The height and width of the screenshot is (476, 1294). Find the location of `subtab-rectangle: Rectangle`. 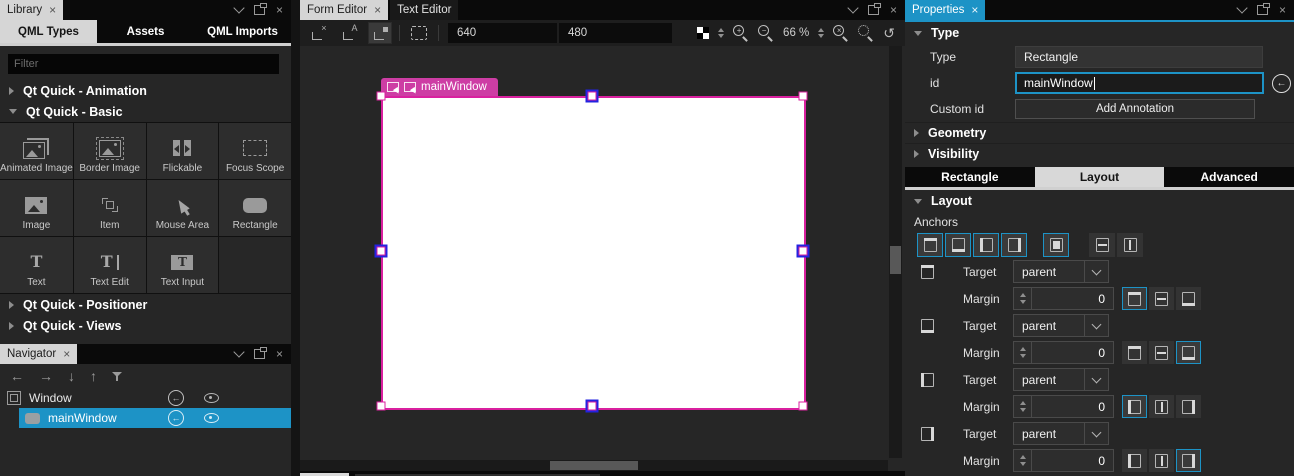

subtab-rectangle: Rectangle is located at coordinates (970, 177).